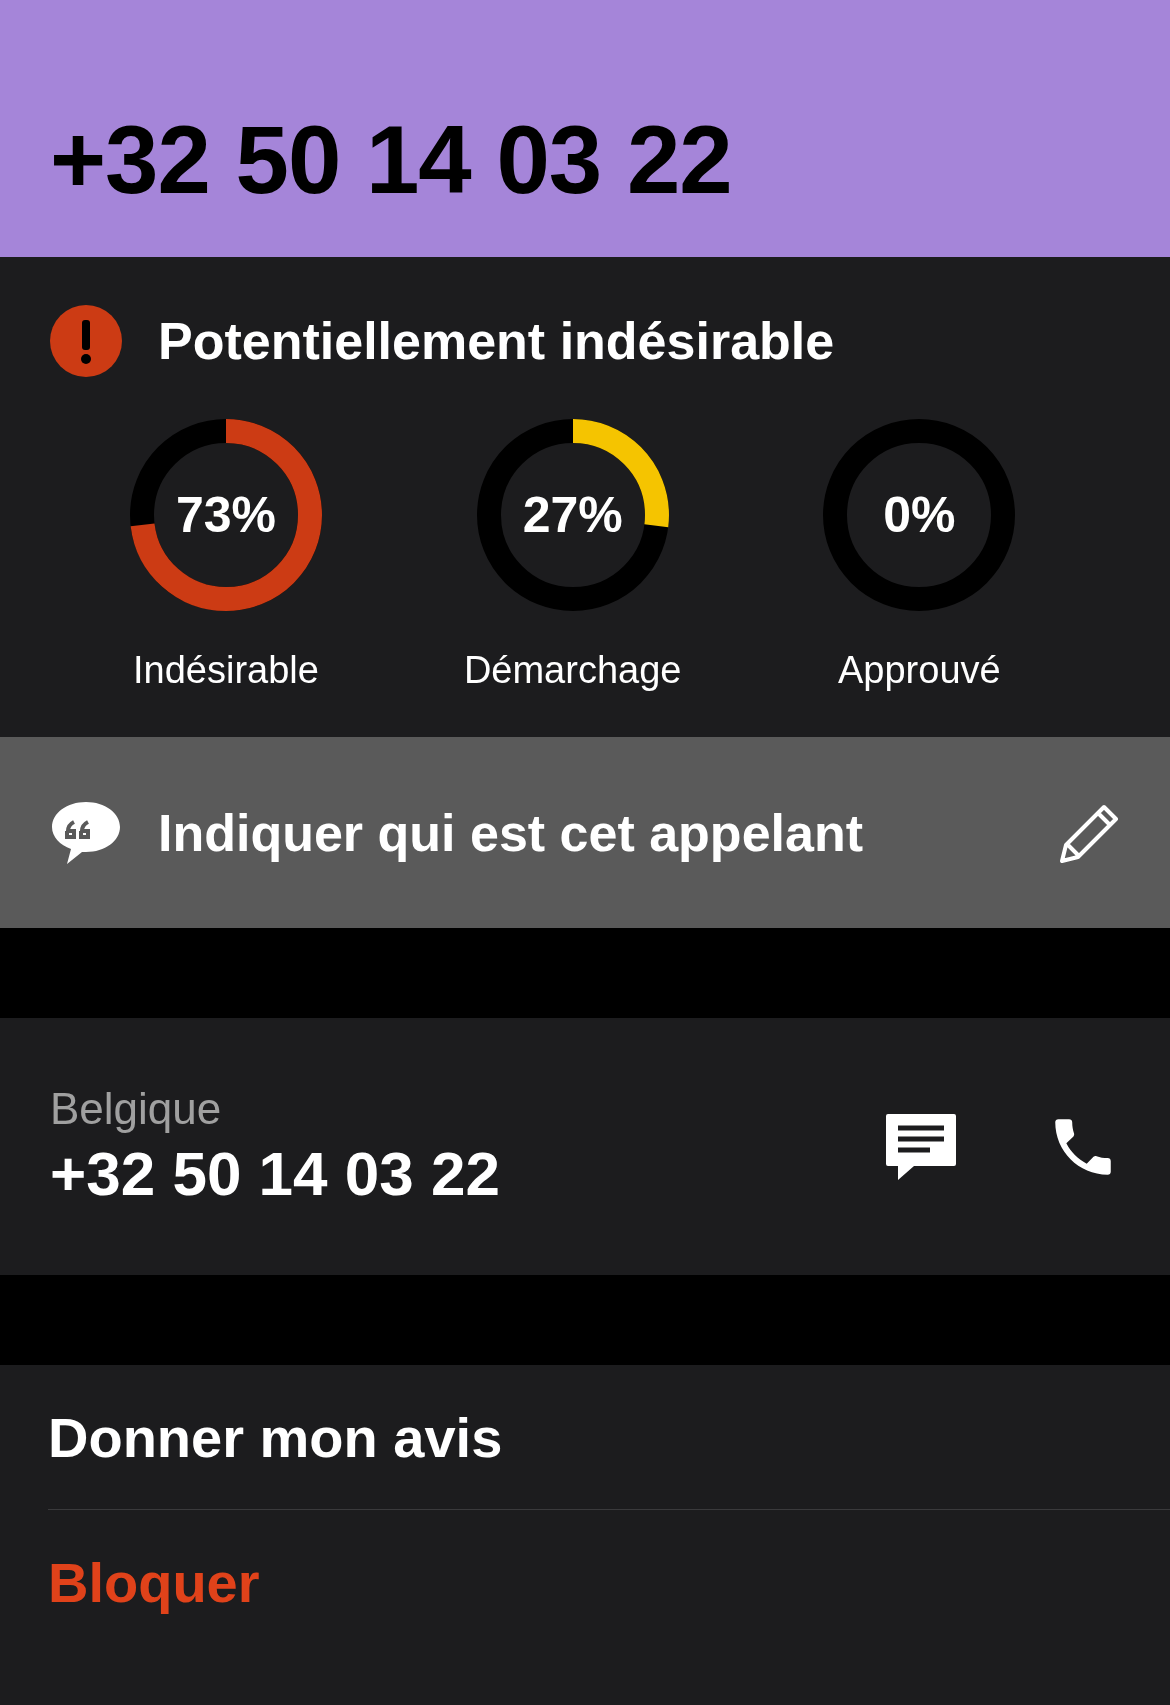 The height and width of the screenshot is (1705, 1170). Describe the element at coordinates (1090, 832) in the screenshot. I see `pencil-icon` at that location.